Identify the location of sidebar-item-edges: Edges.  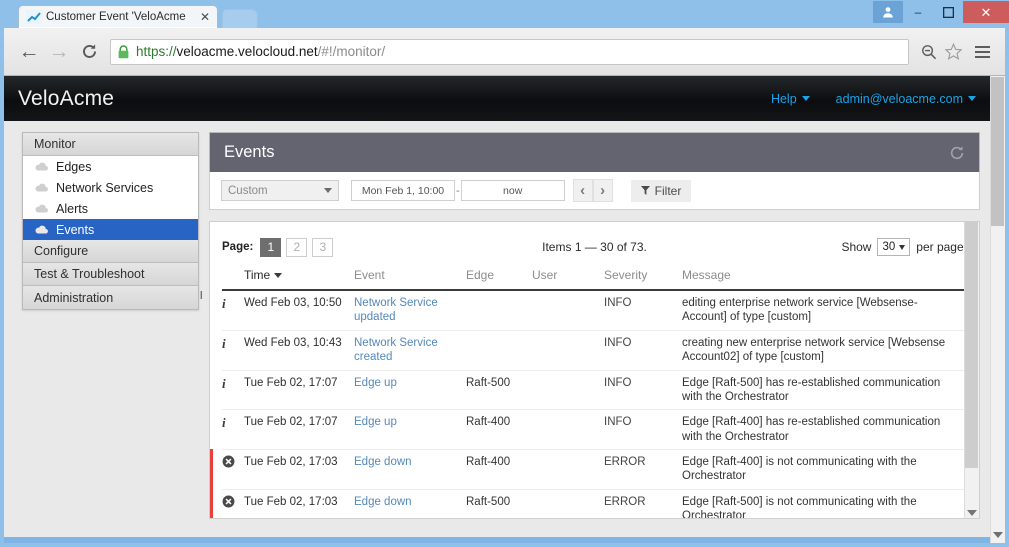
(110, 166).